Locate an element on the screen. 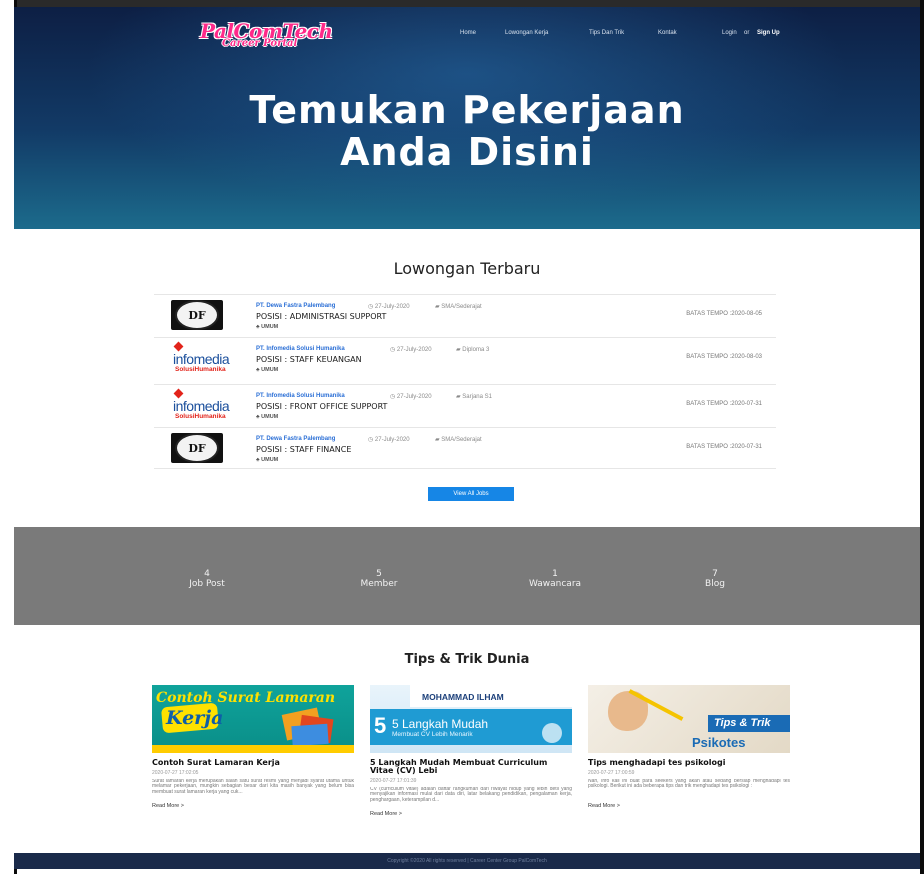 This screenshot has width=924, height=874. stat-label: Member is located at coordinates (379, 584).